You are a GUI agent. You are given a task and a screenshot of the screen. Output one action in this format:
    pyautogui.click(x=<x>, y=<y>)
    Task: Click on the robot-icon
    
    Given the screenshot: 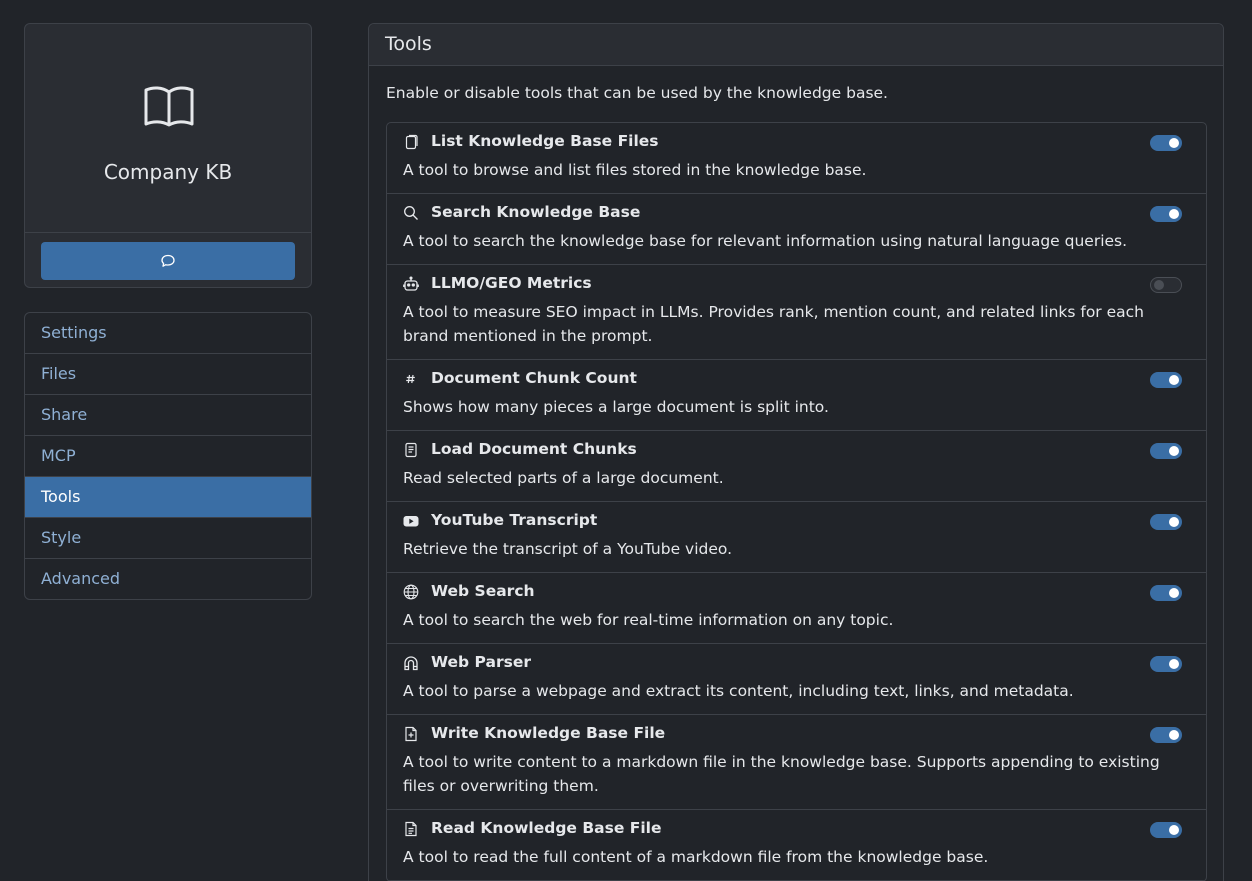 What is the action you would take?
    pyautogui.click(x=411, y=284)
    